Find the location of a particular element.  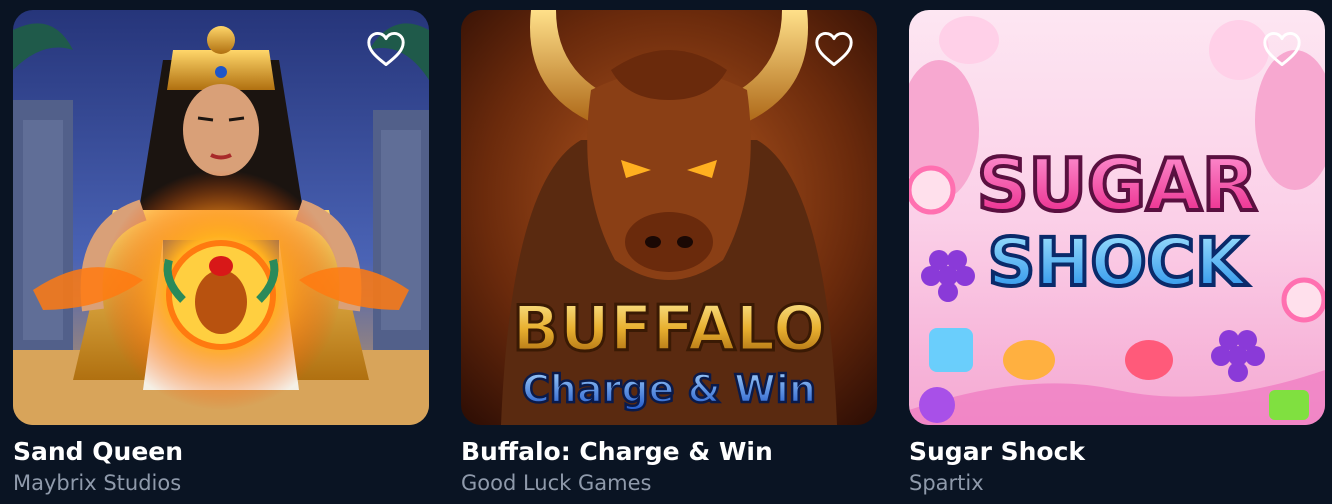

buffalo-logo-line2: Charge & Win is located at coordinates (669, 389).